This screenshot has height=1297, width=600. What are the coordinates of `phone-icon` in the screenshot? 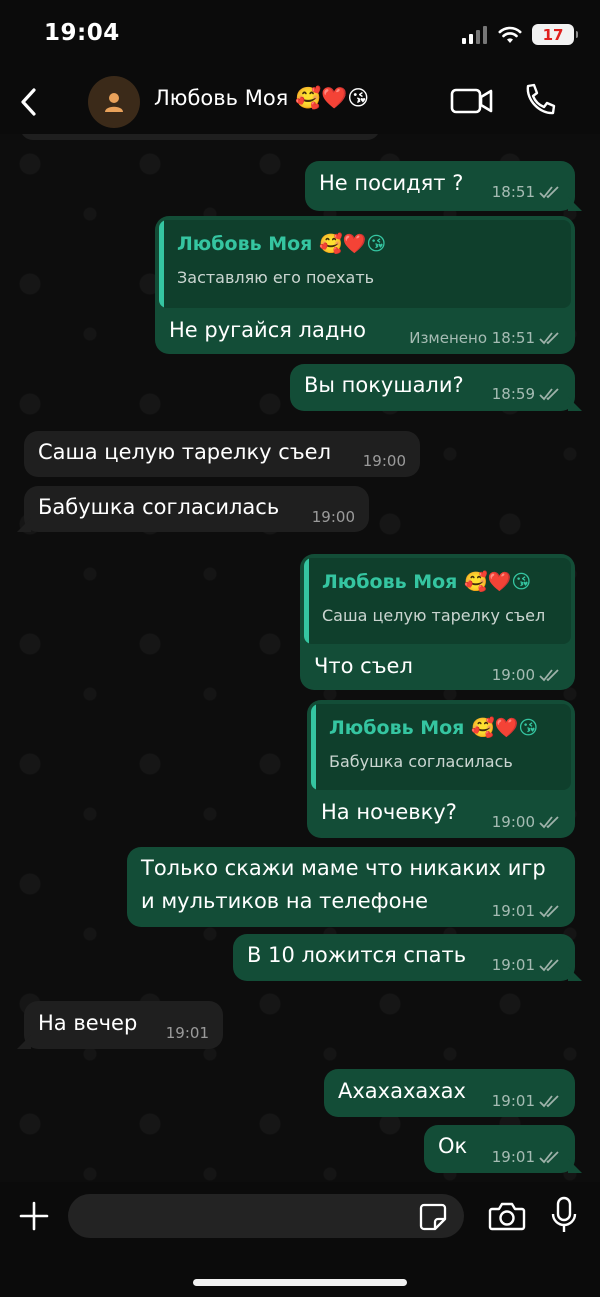 It's located at (539, 100).